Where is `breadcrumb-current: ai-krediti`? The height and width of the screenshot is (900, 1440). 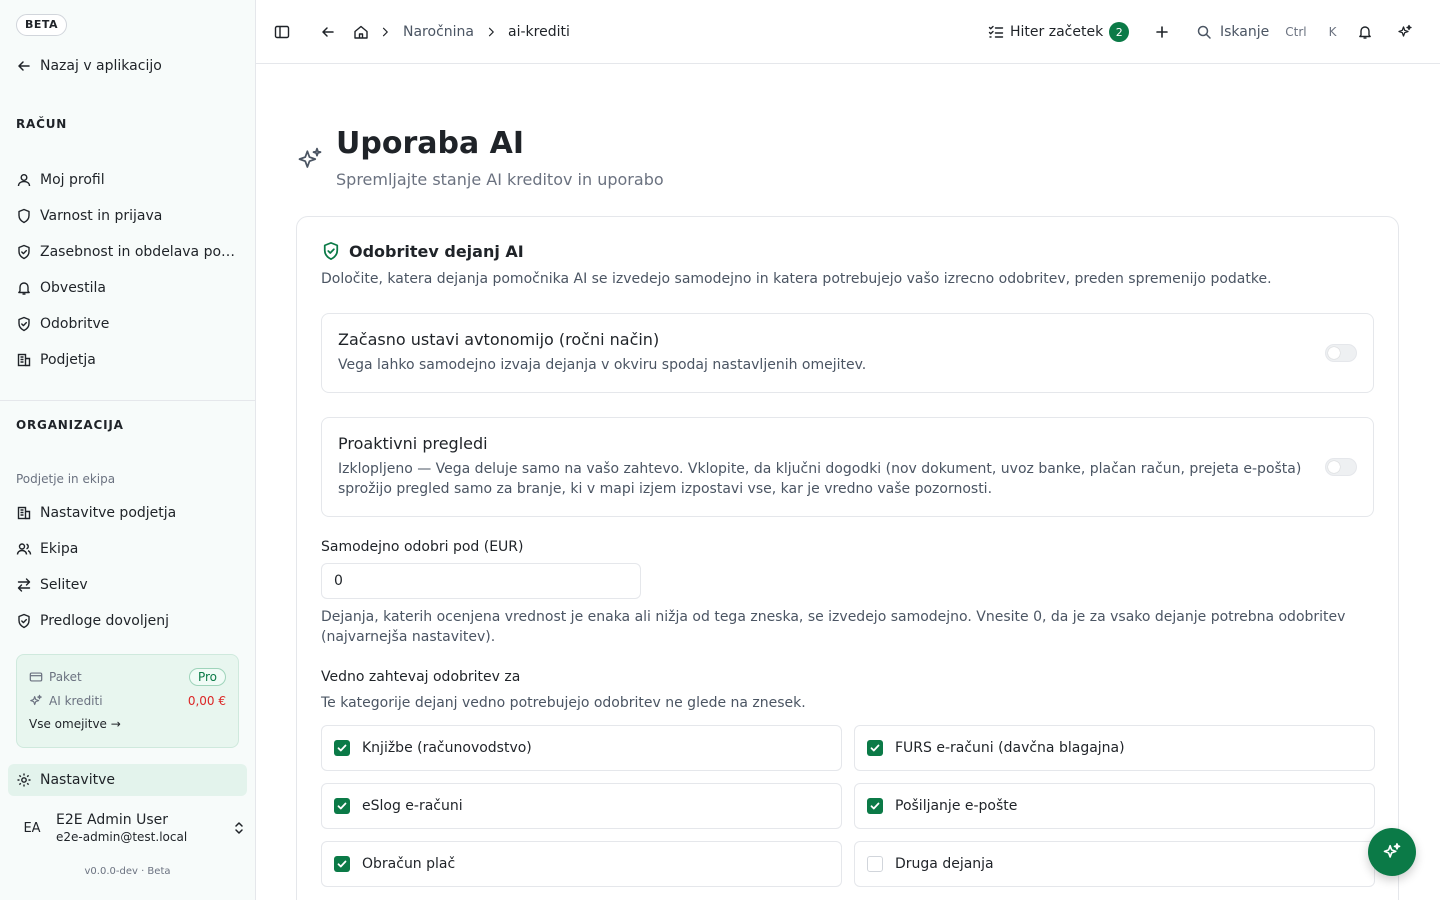
breadcrumb-current: ai-krediti is located at coordinates (539, 32).